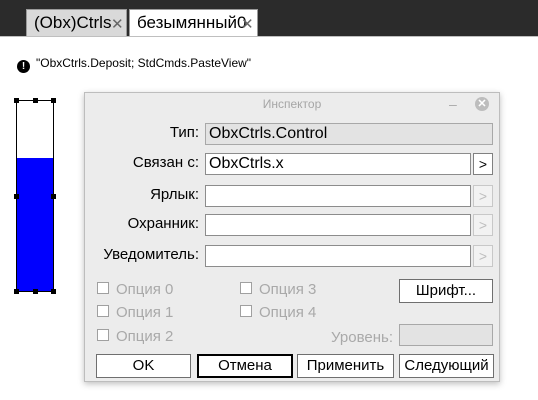 The height and width of the screenshot is (400, 538). What do you see at coordinates (73, 22) in the screenshot?
I see `tab-label: (Obx)Ctrls` at bounding box center [73, 22].